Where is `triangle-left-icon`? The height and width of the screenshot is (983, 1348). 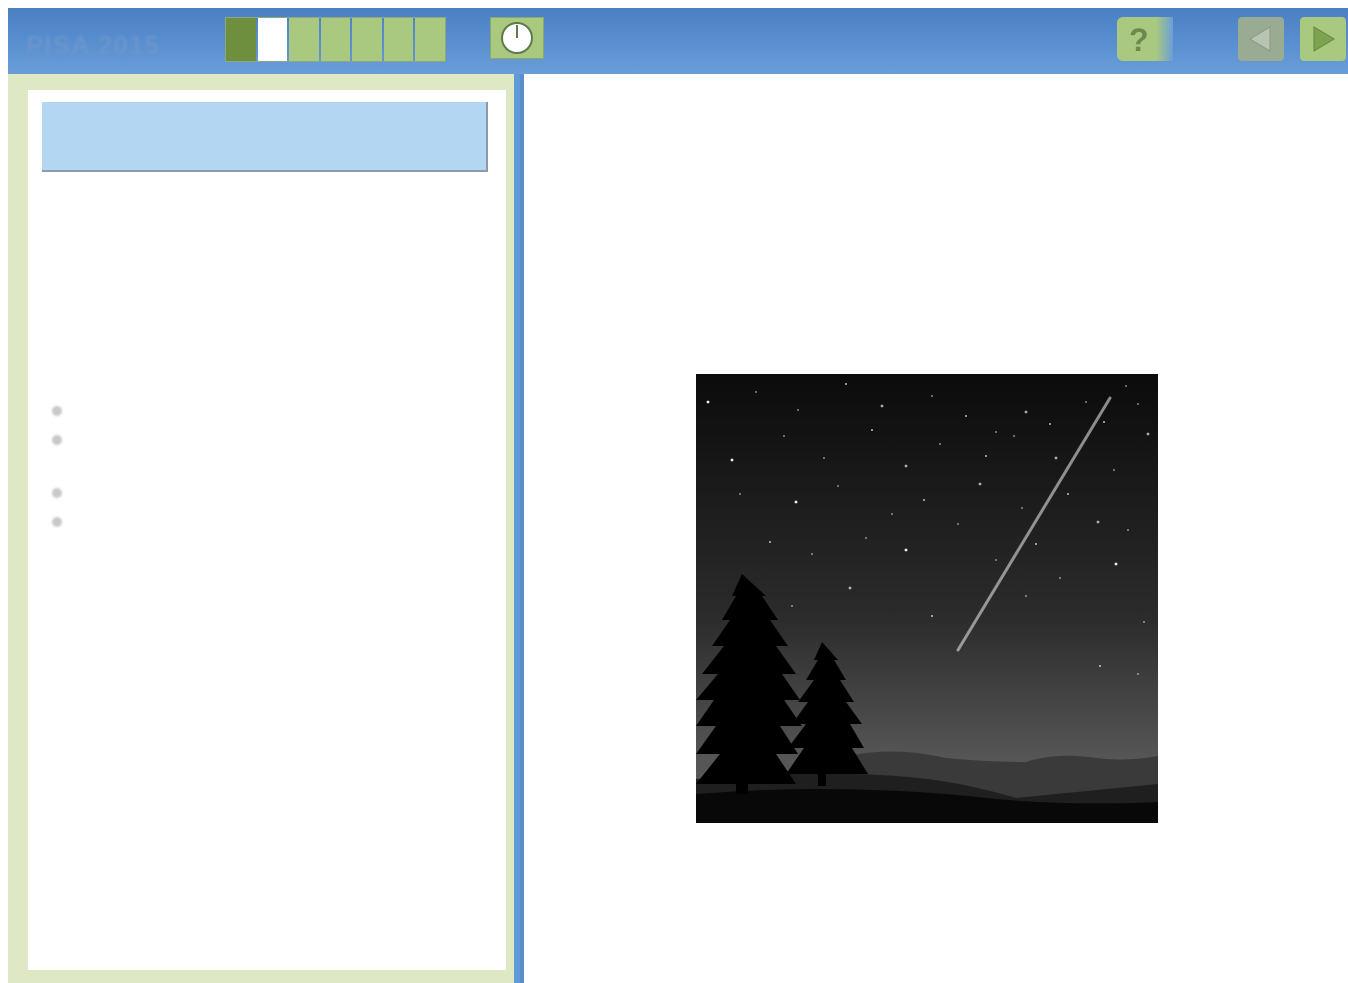
triangle-left-icon is located at coordinates (1260, 39).